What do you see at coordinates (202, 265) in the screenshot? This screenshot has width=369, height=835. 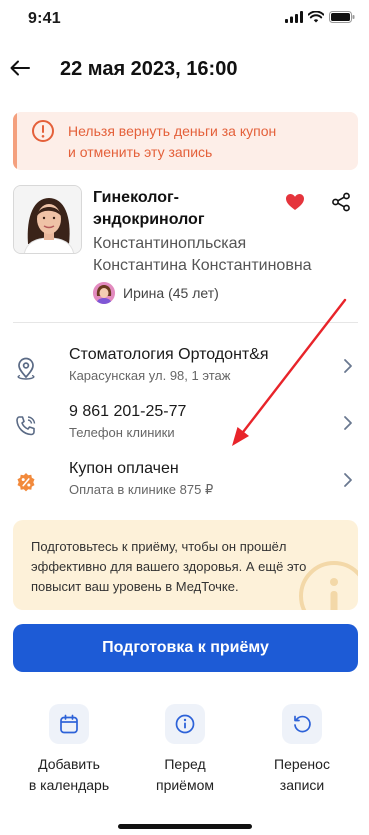 I see `doctor-name-line-2: Константина Константиновна` at bounding box center [202, 265].